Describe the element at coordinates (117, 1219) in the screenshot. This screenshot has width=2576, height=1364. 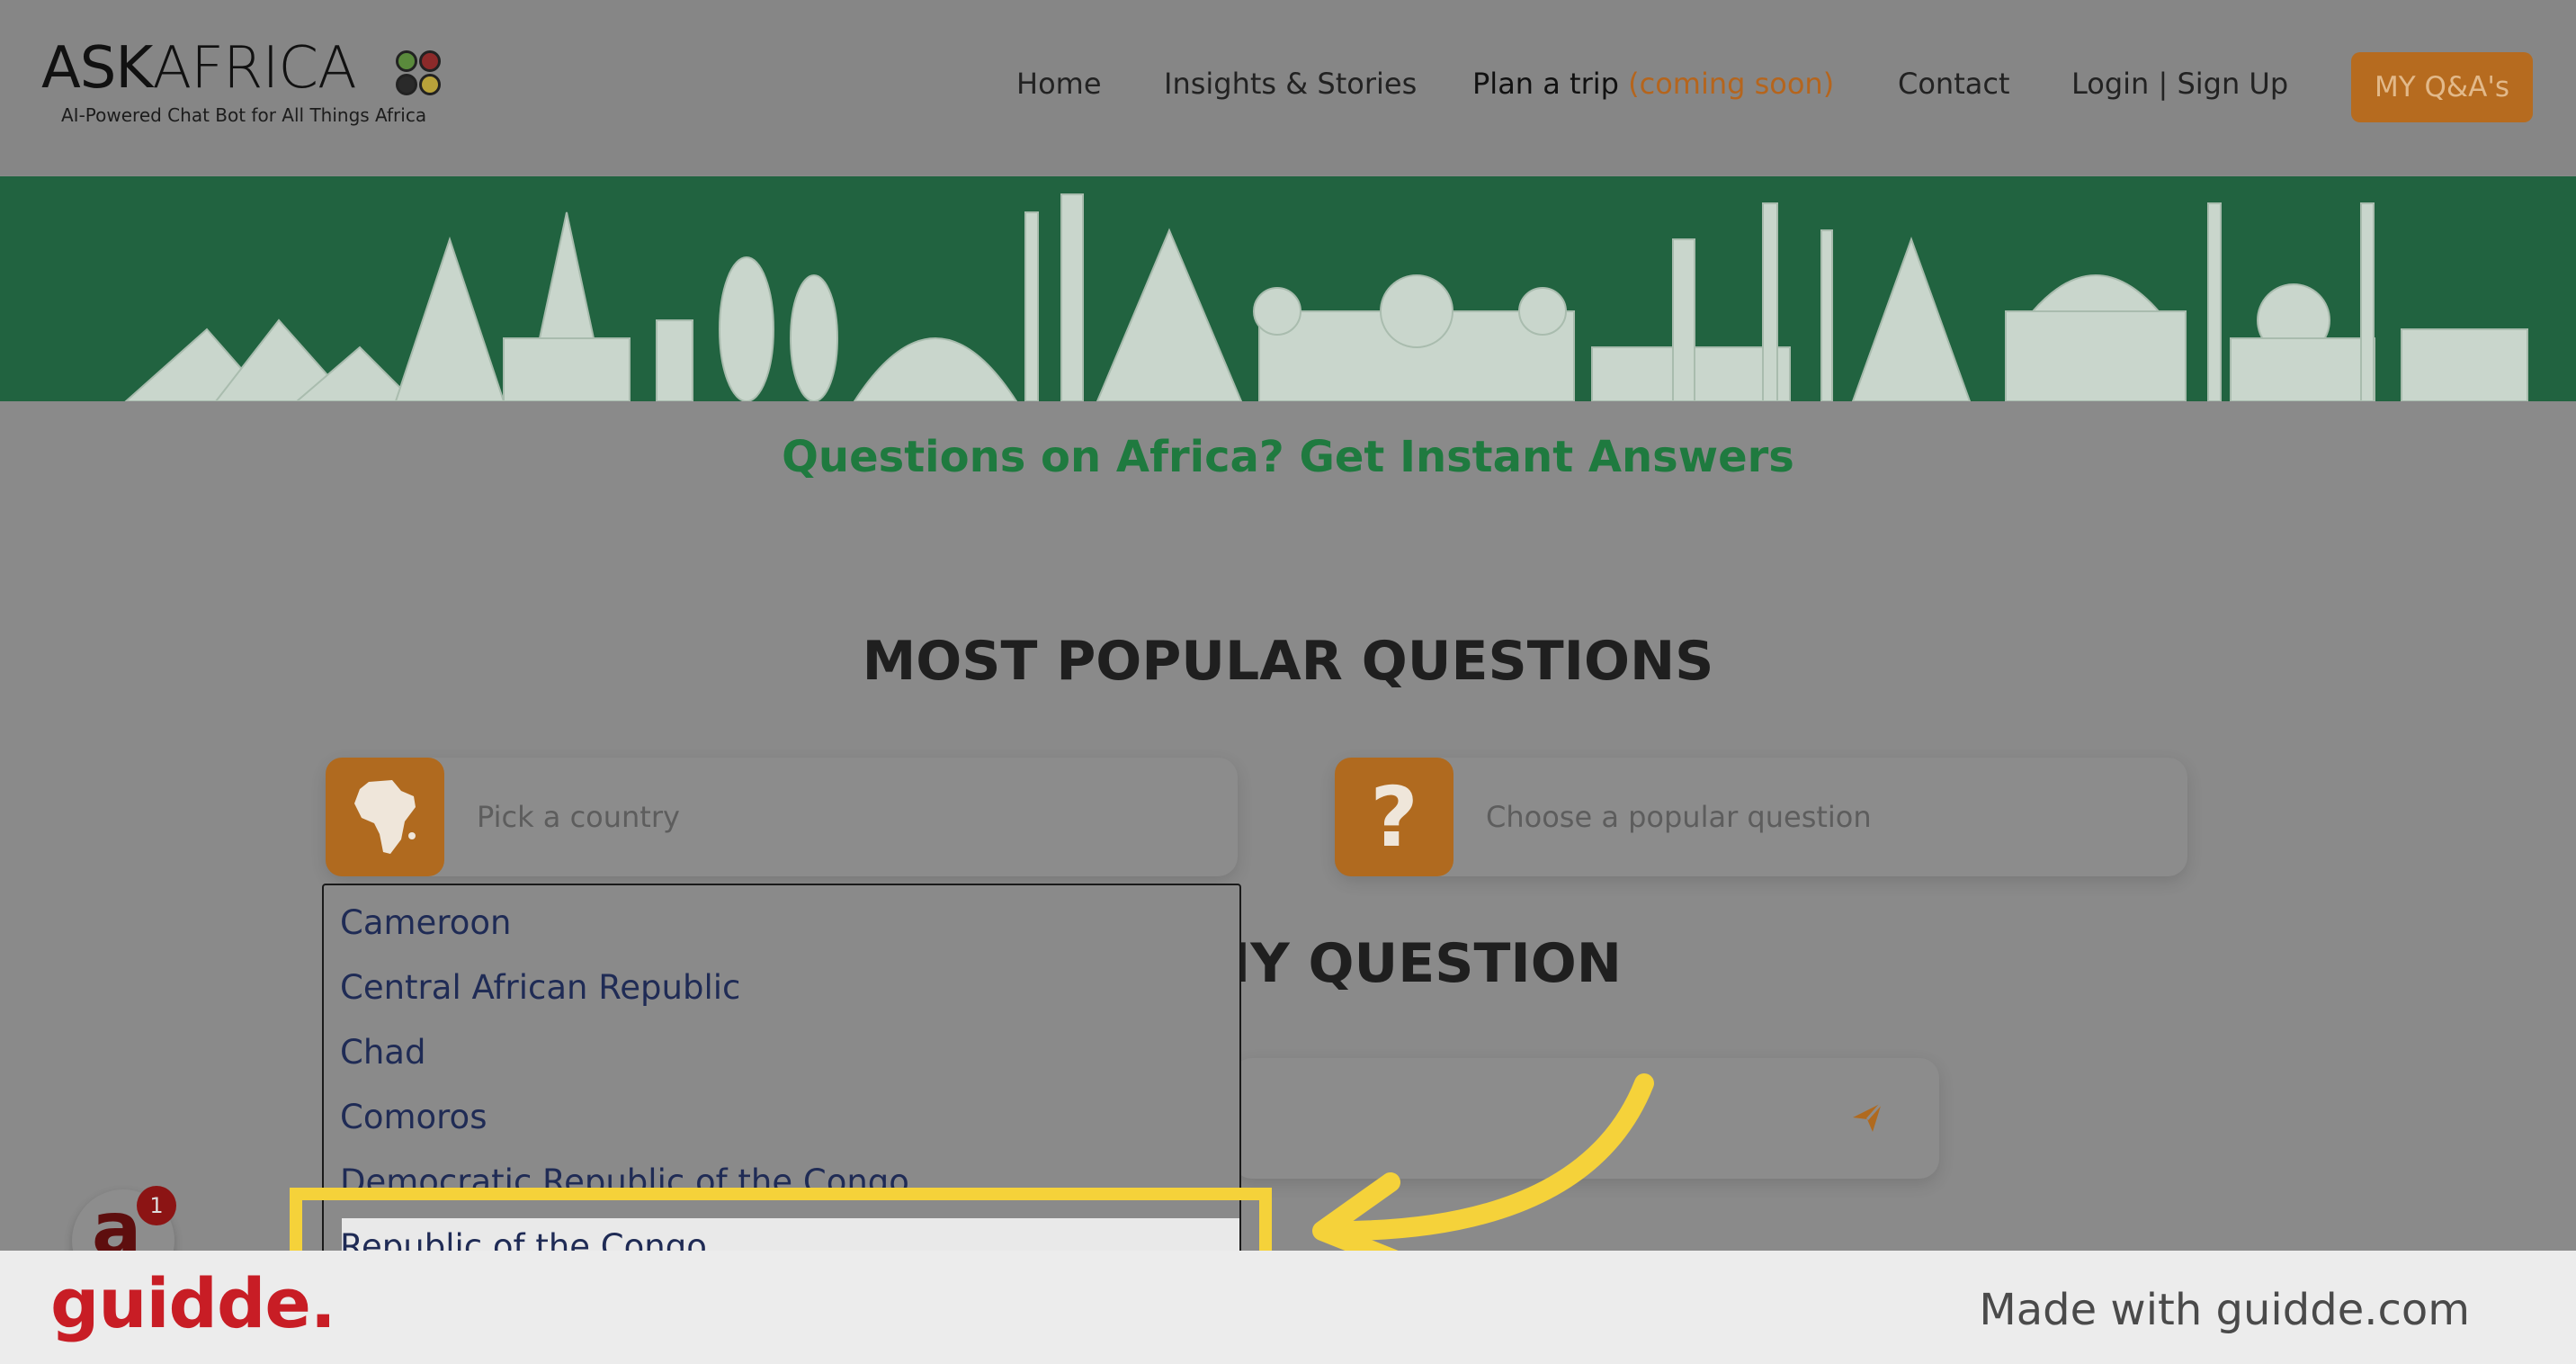
I see `badge-letter: a` at that location.